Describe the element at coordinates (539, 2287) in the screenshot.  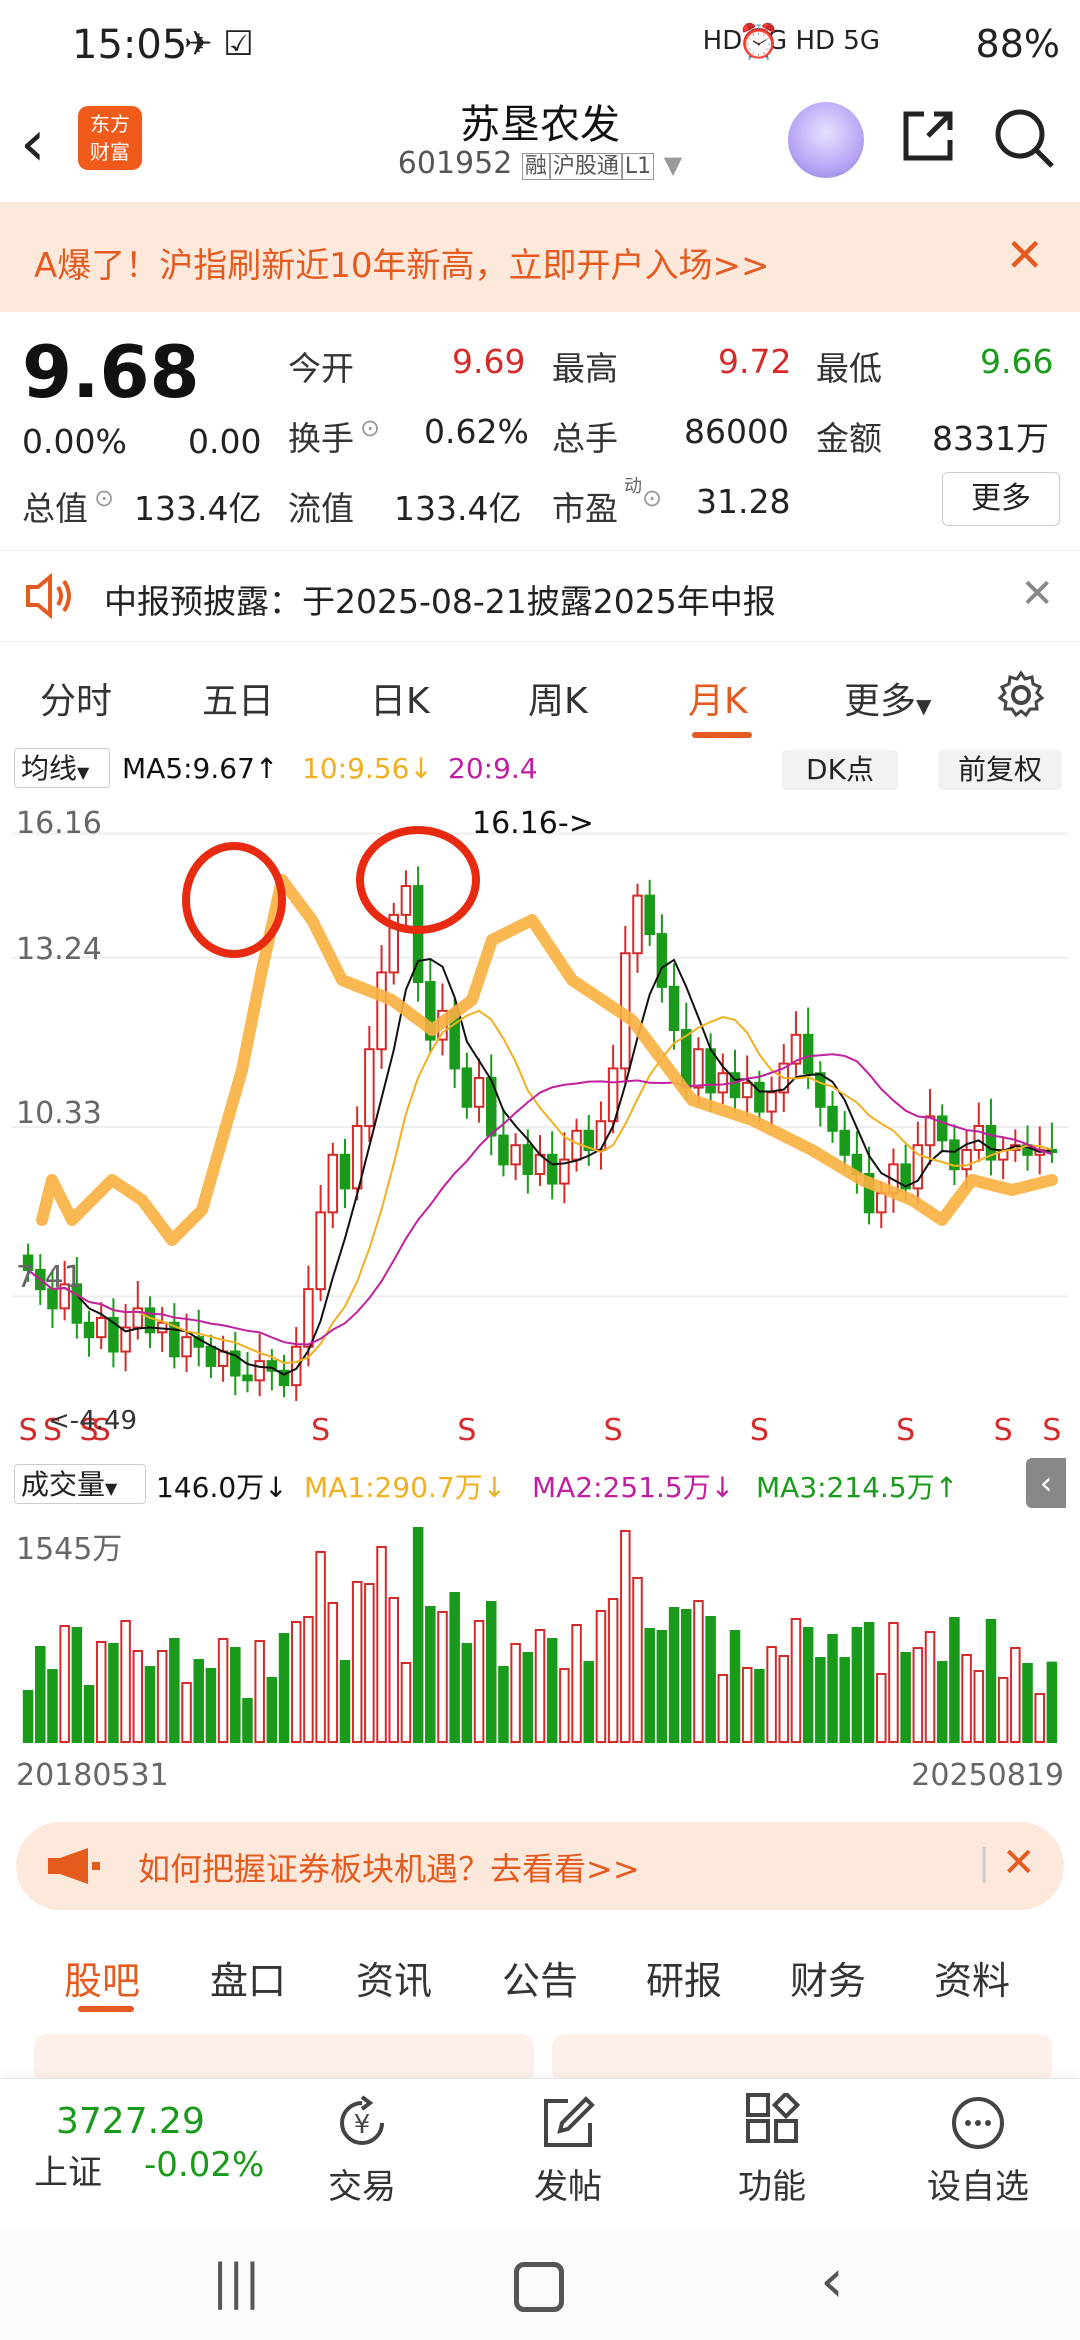
I see `home-icon` at that location.